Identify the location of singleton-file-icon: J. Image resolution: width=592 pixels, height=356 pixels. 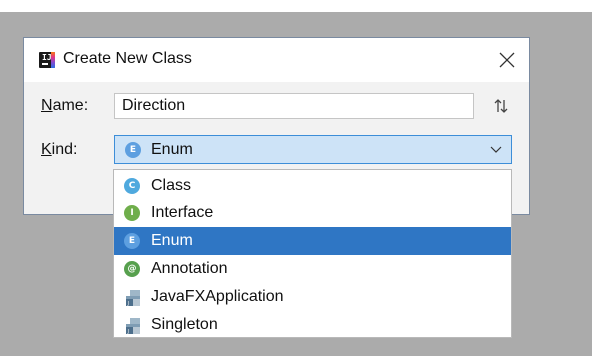
(133, 326).